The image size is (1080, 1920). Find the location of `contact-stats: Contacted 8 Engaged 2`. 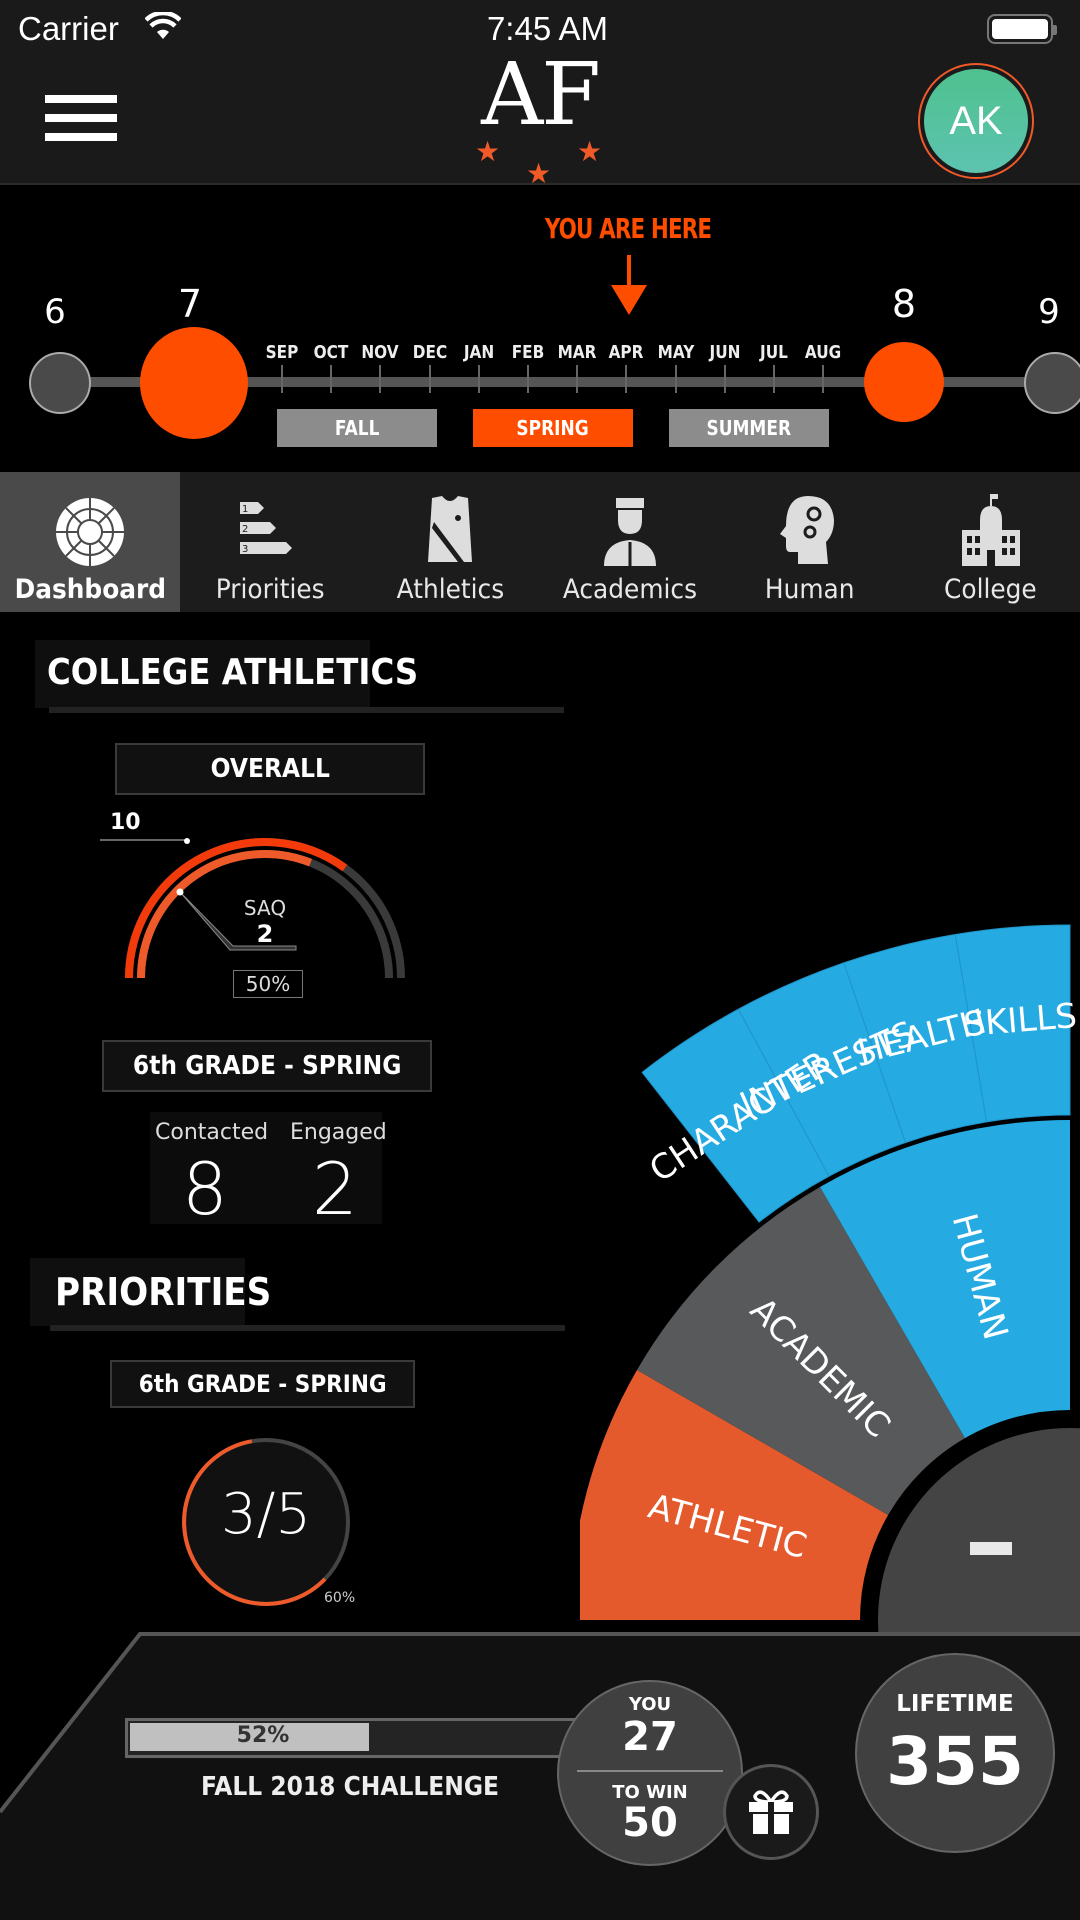

contact-stats: Contacted 8 Engaged 2 is located at coordinates (268, 1171).